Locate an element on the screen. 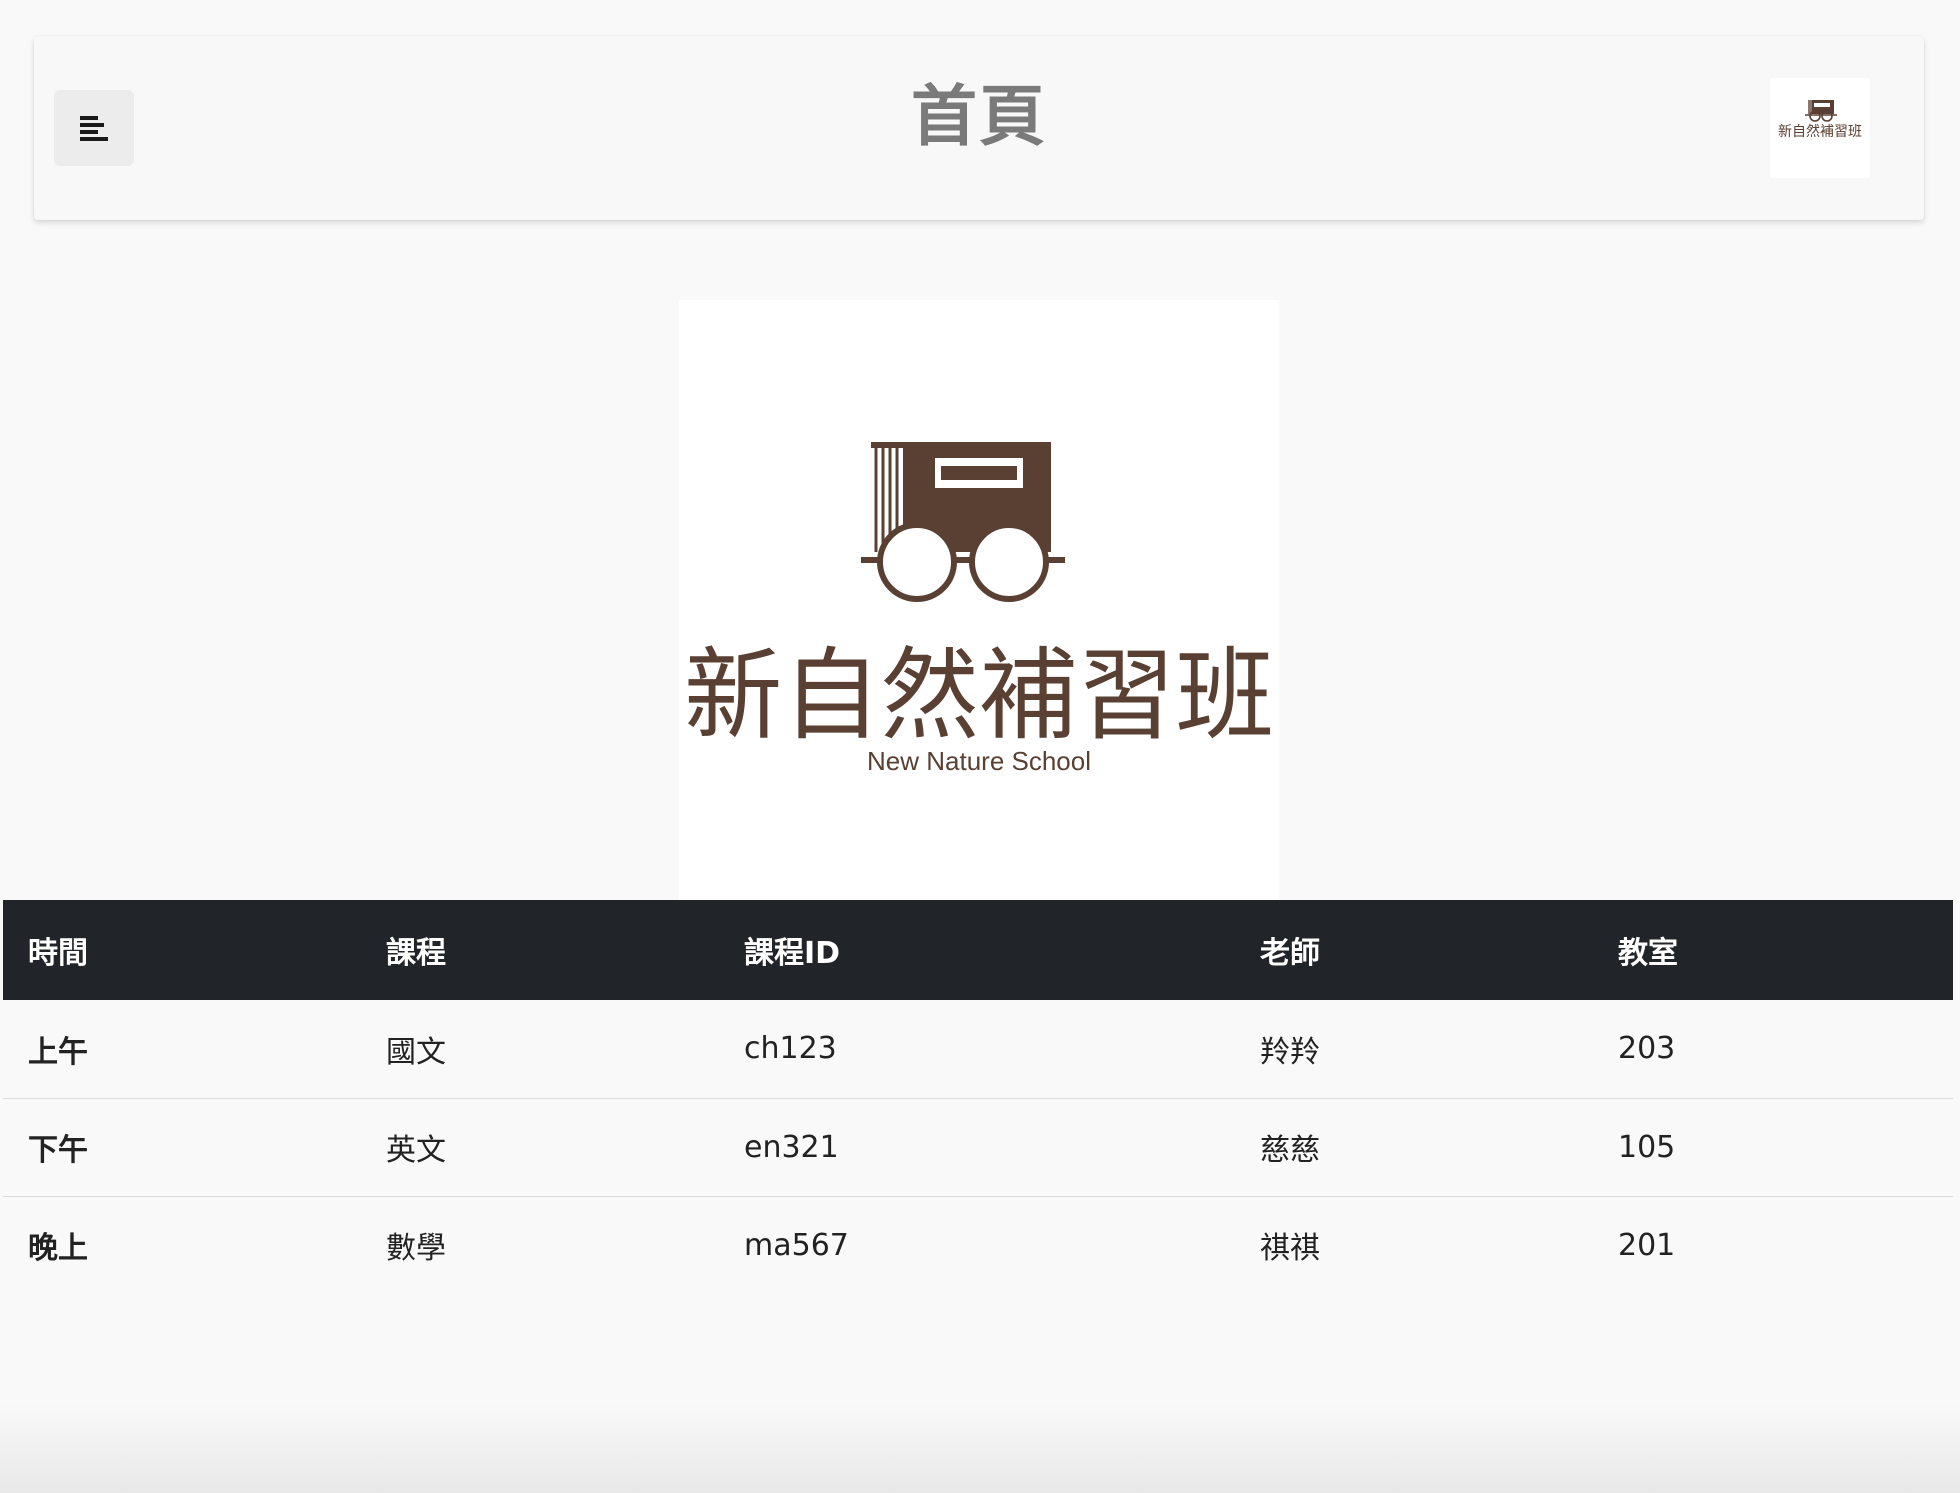 The height and width of the screenshot is (1493, 1960). table-header-row: 時間 課程 課程ID 老師 教室 is located at coordinates (978, 950).